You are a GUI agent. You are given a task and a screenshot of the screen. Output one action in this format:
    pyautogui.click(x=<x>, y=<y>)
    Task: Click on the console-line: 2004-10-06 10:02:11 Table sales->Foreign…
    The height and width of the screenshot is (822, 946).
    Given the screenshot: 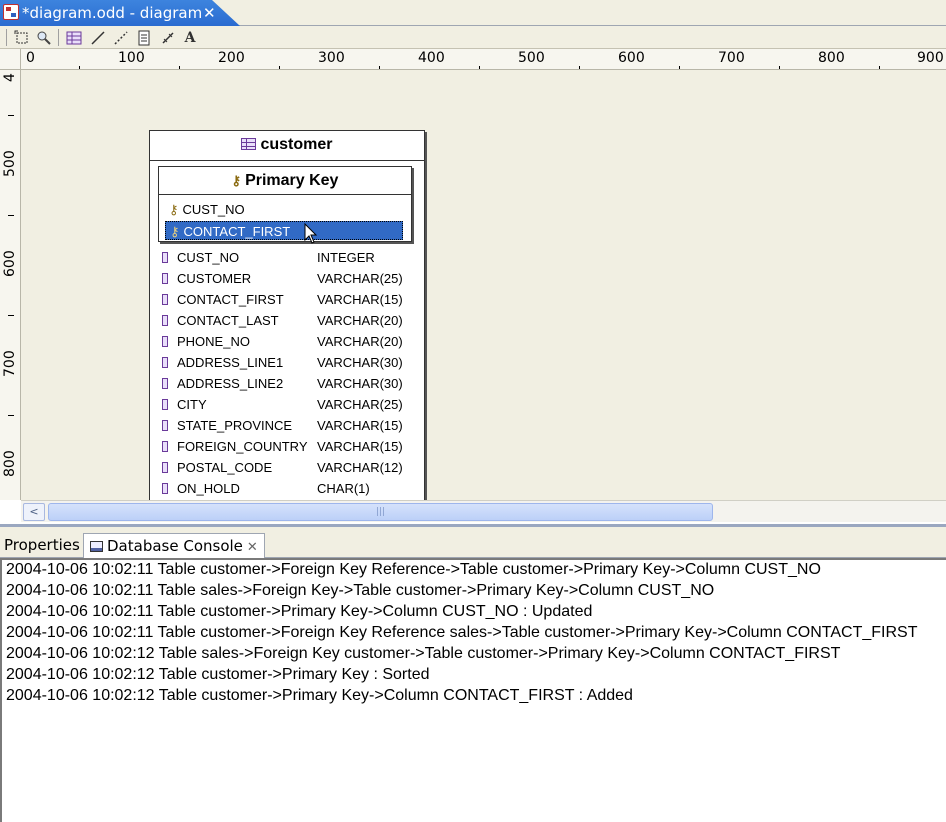 What is the action you would take?
    pyautogui.click(x=360, y=590)
    